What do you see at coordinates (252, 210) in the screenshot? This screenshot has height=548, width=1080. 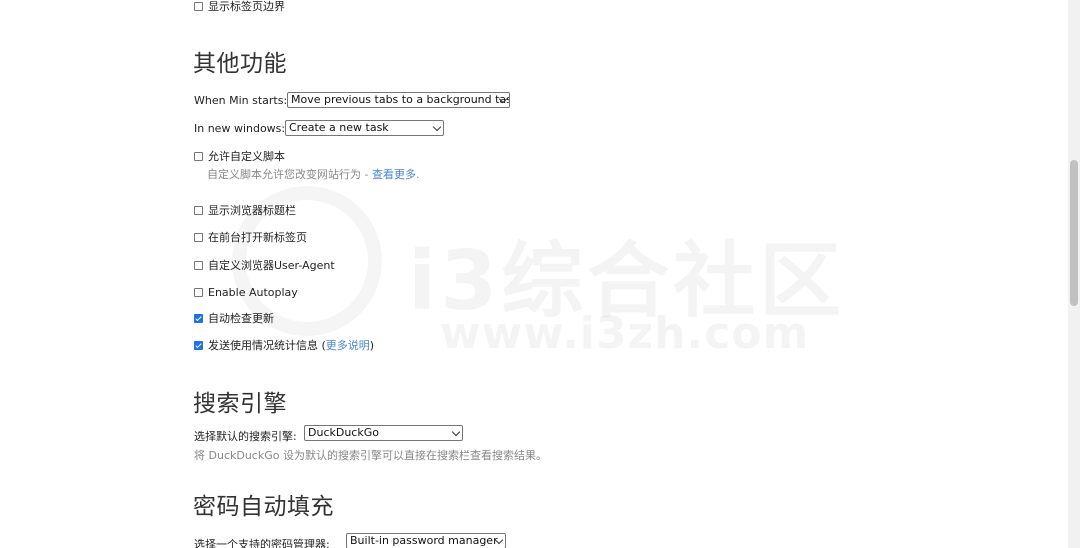 I see `checkbox-label: 显示浏览器标题栏` at bounding box center [252, 210].